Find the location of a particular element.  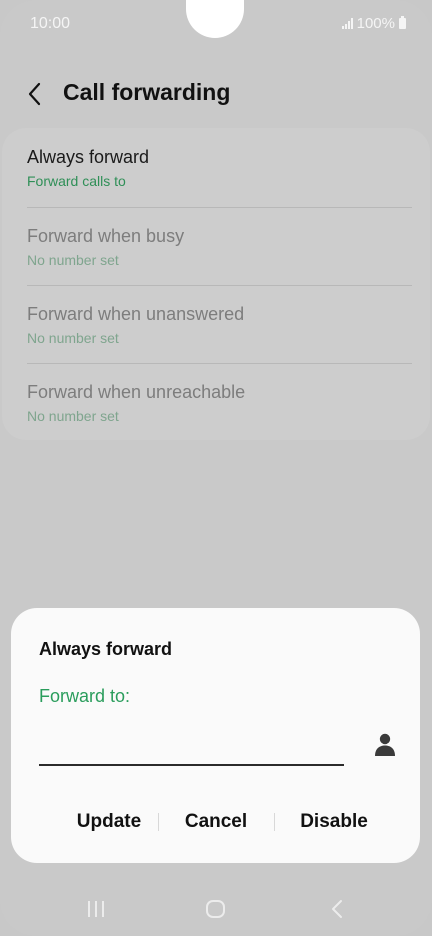

status-indicators: 100% is located at coordinates (373, 23).